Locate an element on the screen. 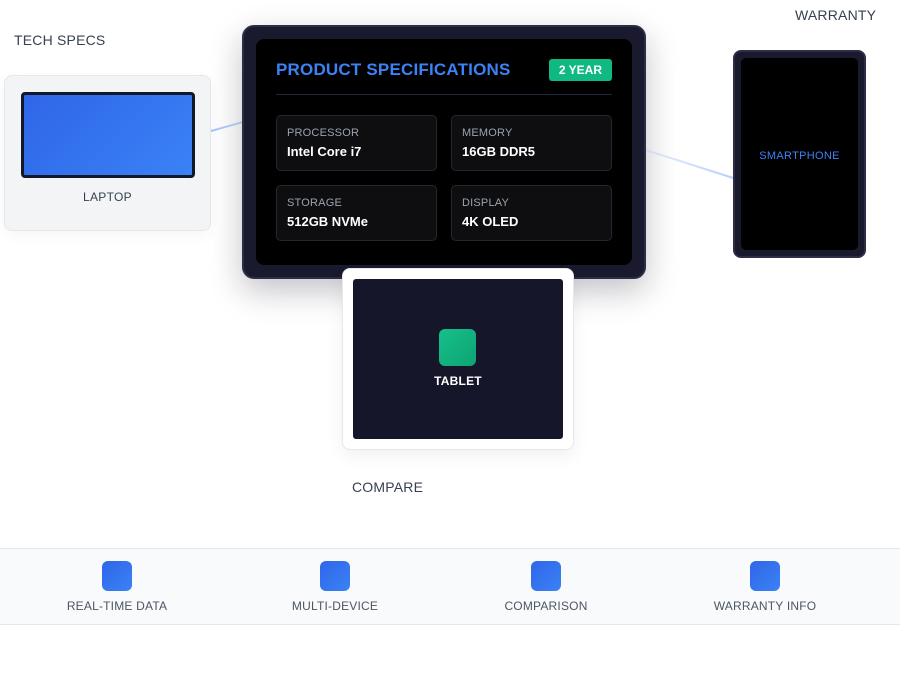  laptop-card: LAPTOP is located at coordinates (107, 153).